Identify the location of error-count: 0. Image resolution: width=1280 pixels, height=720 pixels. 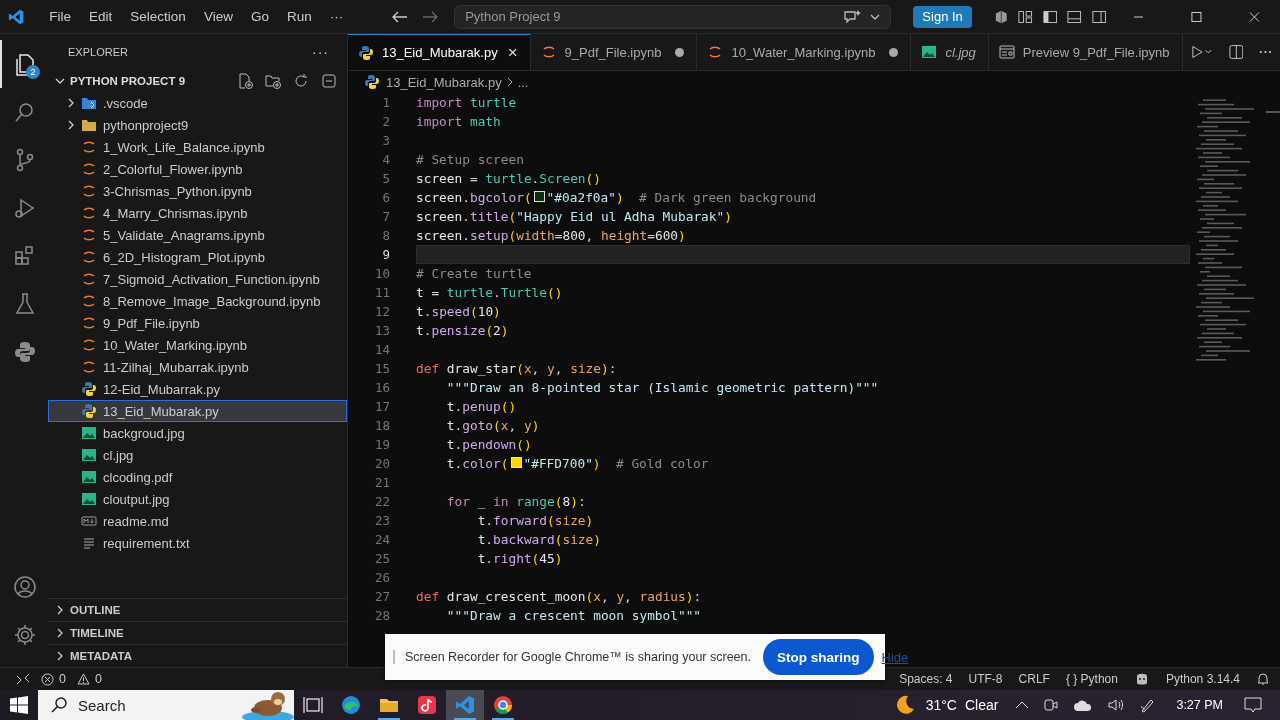
(62, 679).